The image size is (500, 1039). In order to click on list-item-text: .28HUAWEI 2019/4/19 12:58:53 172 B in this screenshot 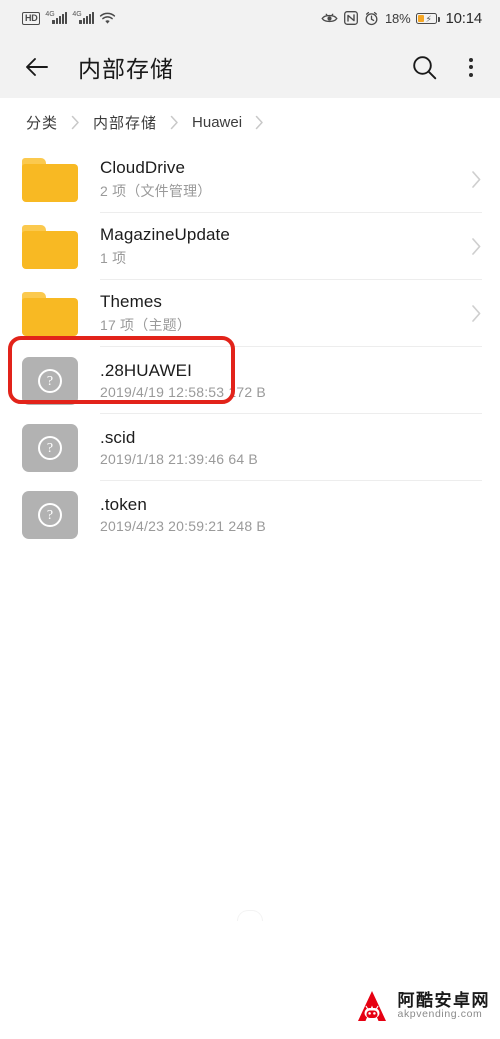, I will do `click(183, 380)`.